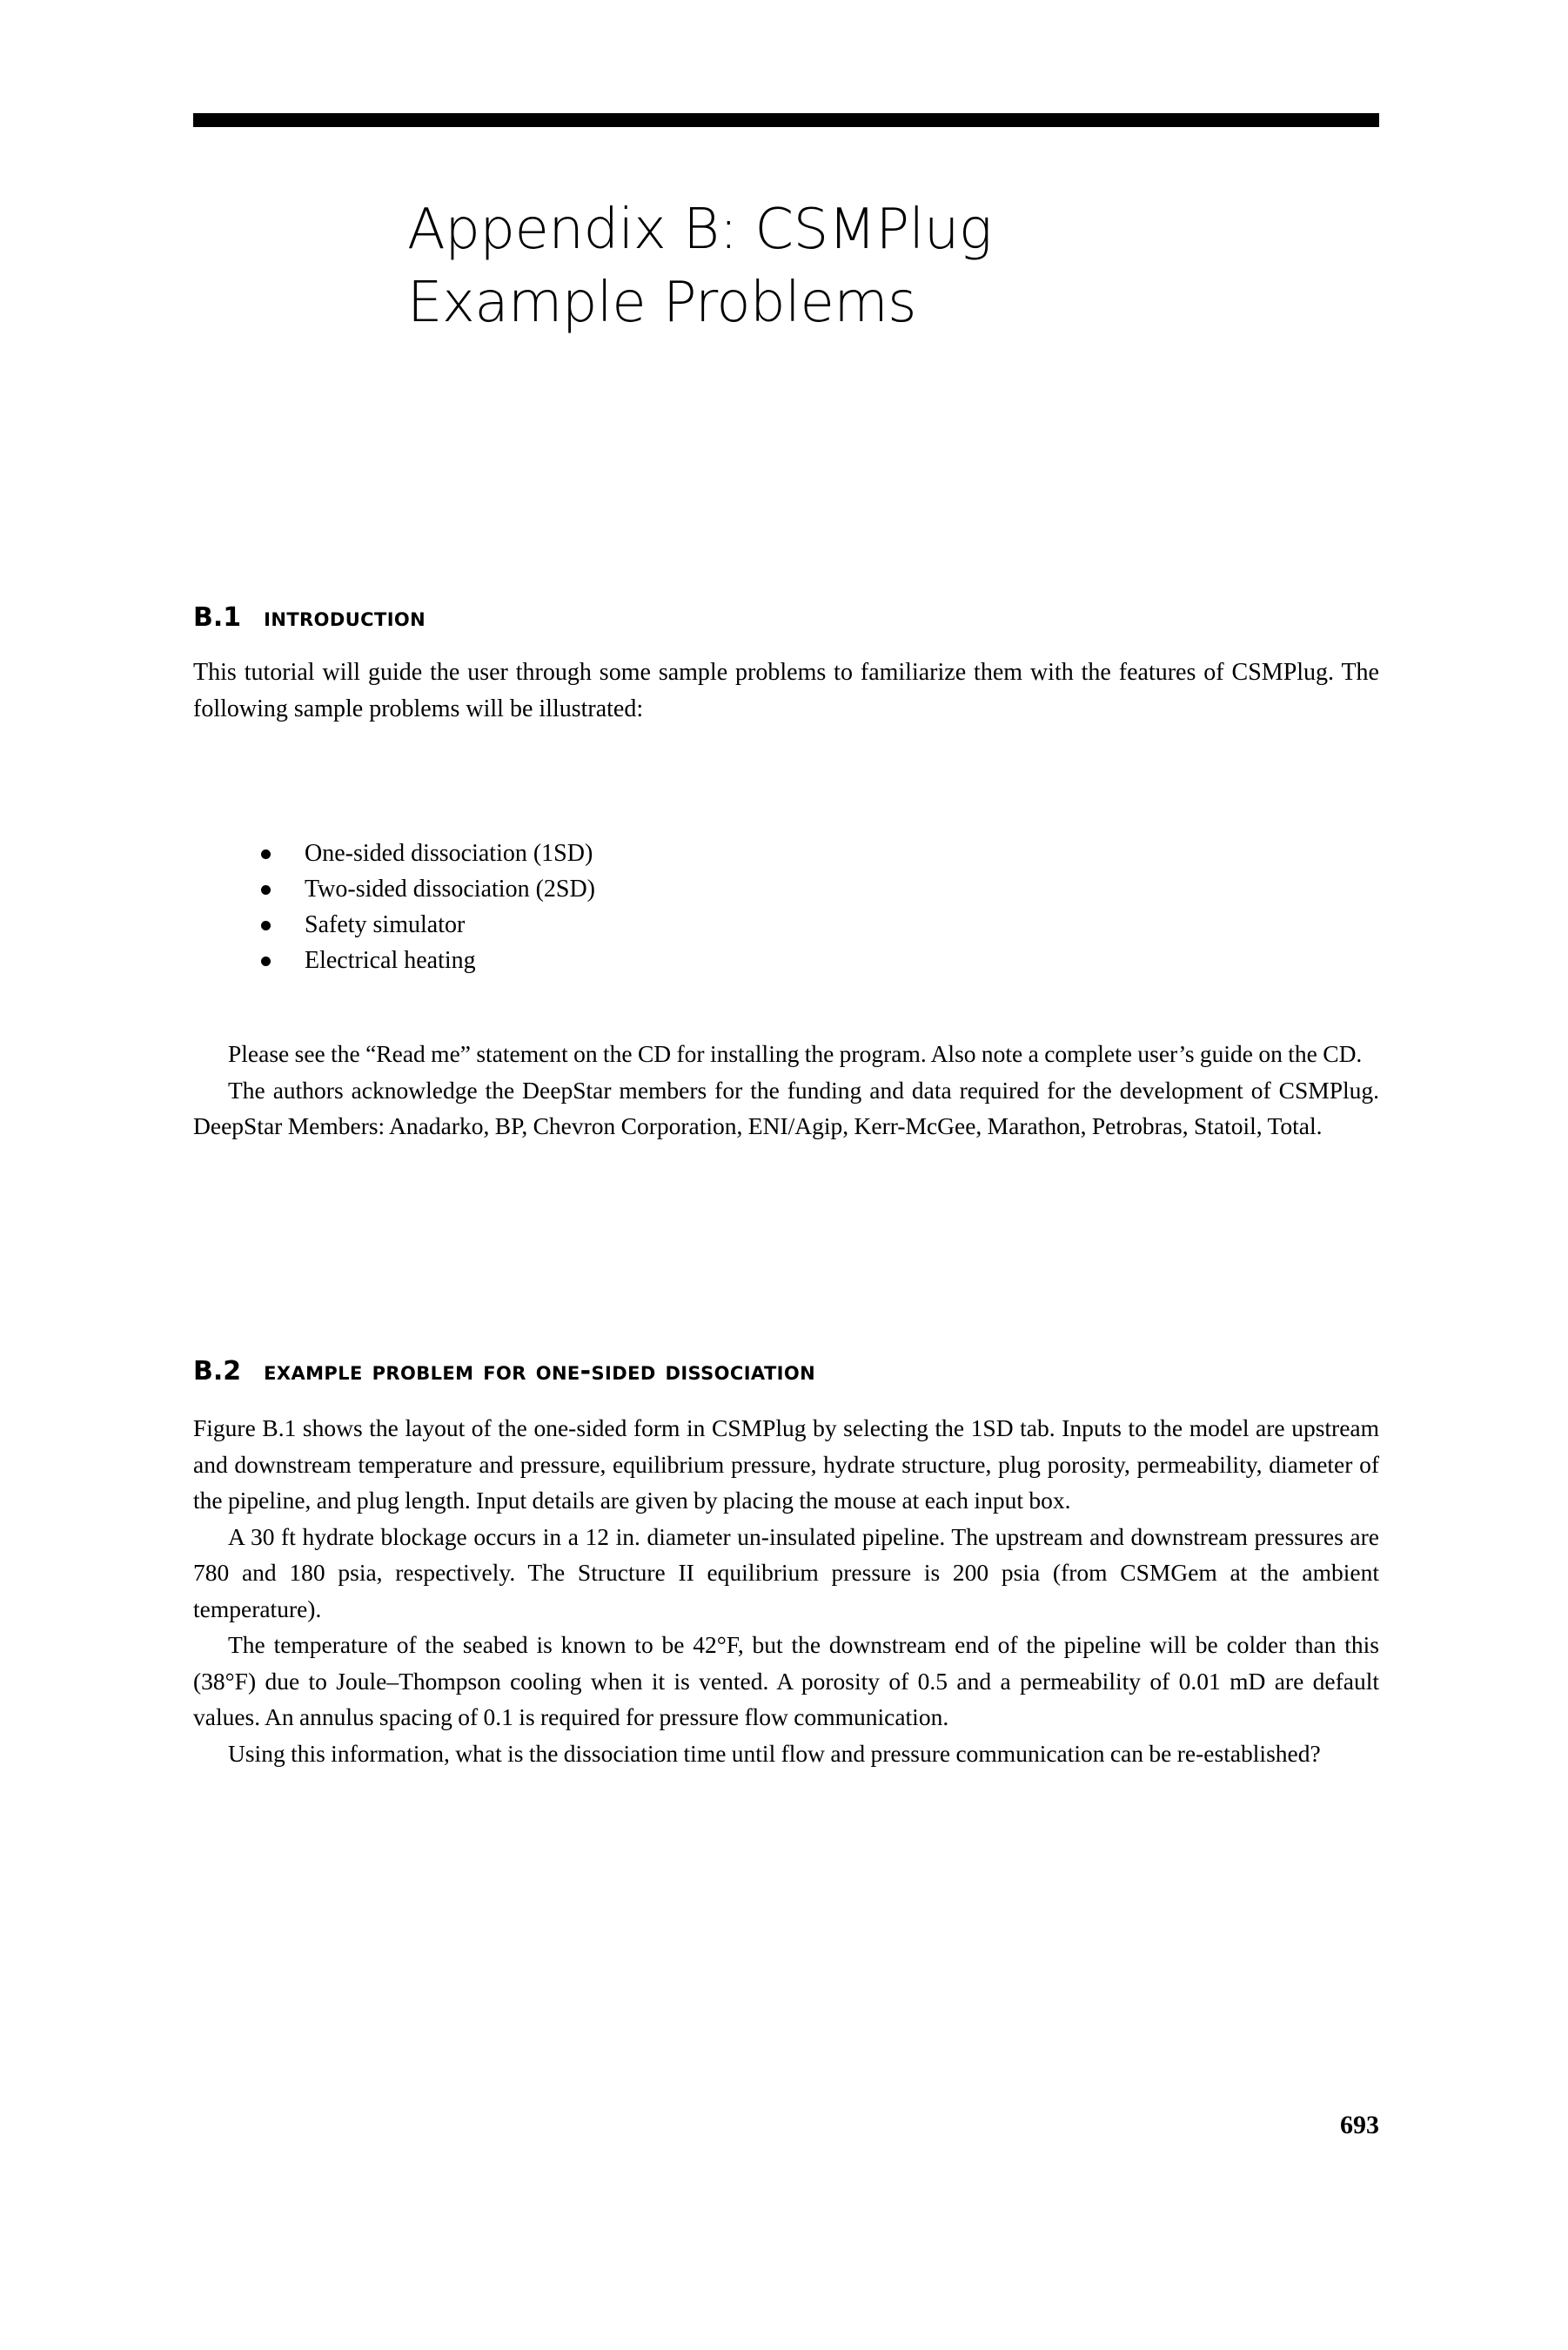  What do you see at coordinates (693, 853) in the screenshot?
I see `list-item: One-sided dissociation (1SD)` at bounding box center [693, 853].